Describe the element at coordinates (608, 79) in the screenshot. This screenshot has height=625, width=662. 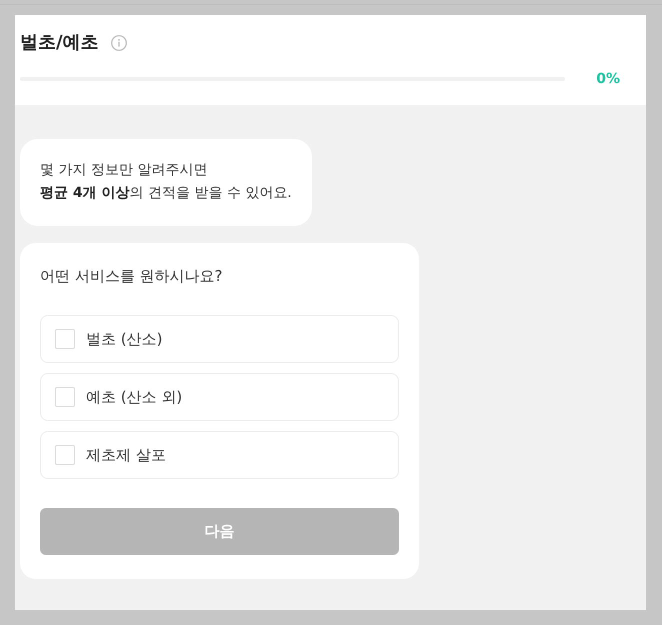
I see `progress-percent: 0%` at that location.